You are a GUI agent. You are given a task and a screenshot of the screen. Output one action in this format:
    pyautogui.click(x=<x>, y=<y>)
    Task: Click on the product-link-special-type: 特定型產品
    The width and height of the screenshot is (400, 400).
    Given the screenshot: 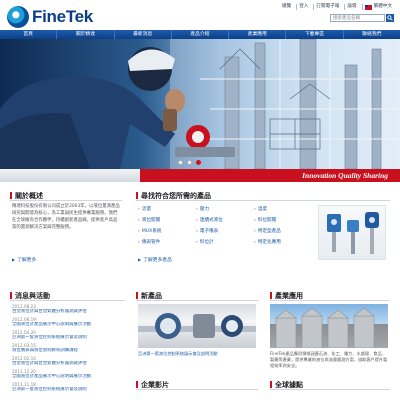 What is the action you would take?
    pyautogui.click(x=281, y=231)
    